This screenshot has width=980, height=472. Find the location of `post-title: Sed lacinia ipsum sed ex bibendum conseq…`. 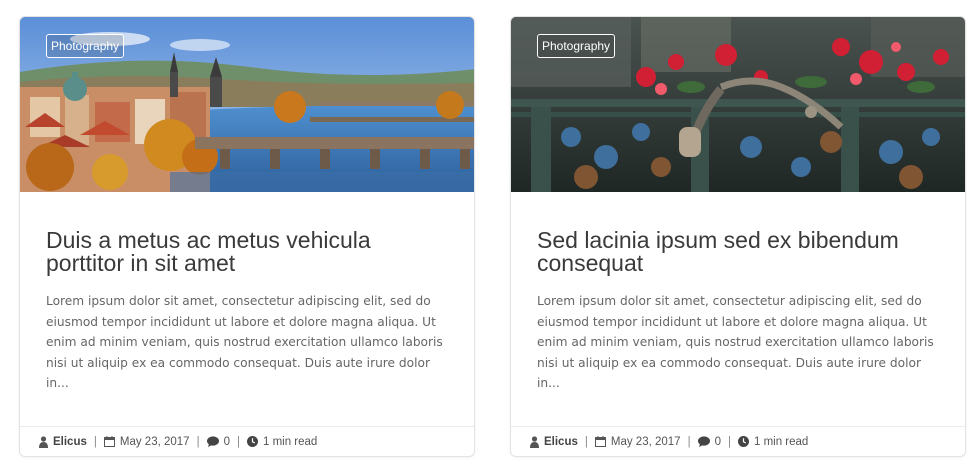

post-title: Sed lacinia ipsum sed ex bibendum conseq… is located at coordinates (737, 252).